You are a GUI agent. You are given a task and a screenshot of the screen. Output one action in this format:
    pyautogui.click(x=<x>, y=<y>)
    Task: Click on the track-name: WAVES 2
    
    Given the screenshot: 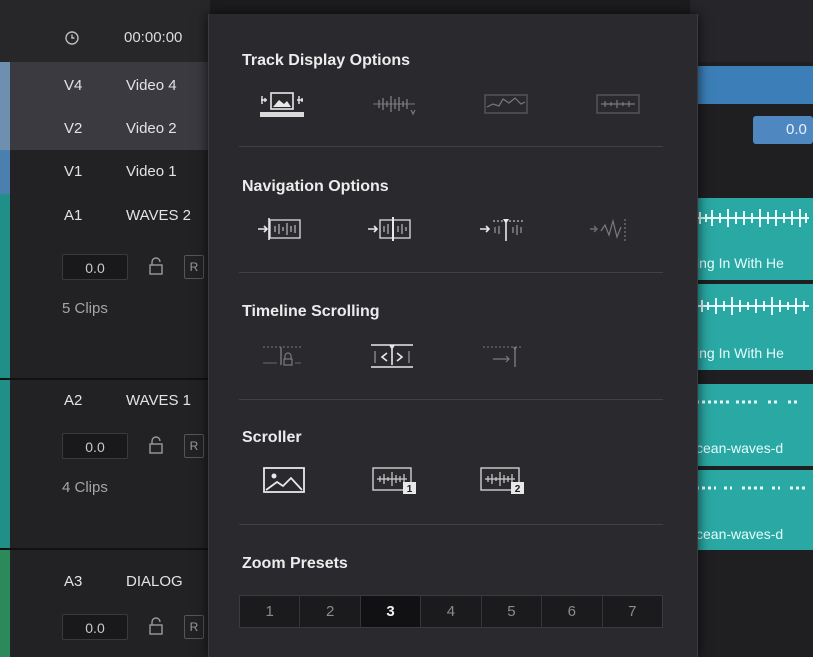 What is the action you would take?
    pyautogui.click(x=158, y=215)
    